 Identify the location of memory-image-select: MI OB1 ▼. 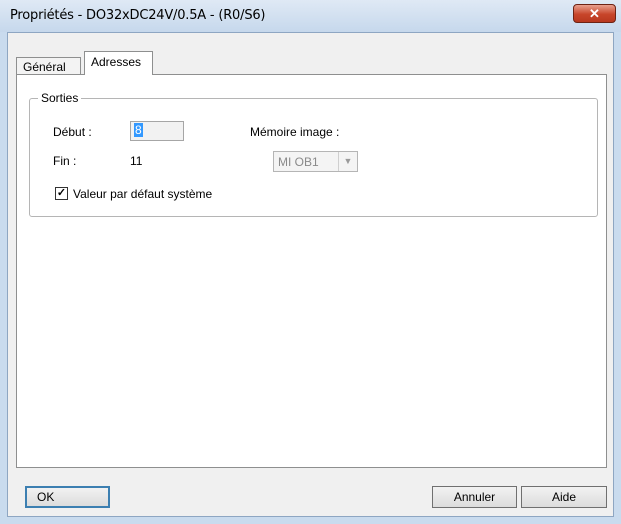
(315, 161).